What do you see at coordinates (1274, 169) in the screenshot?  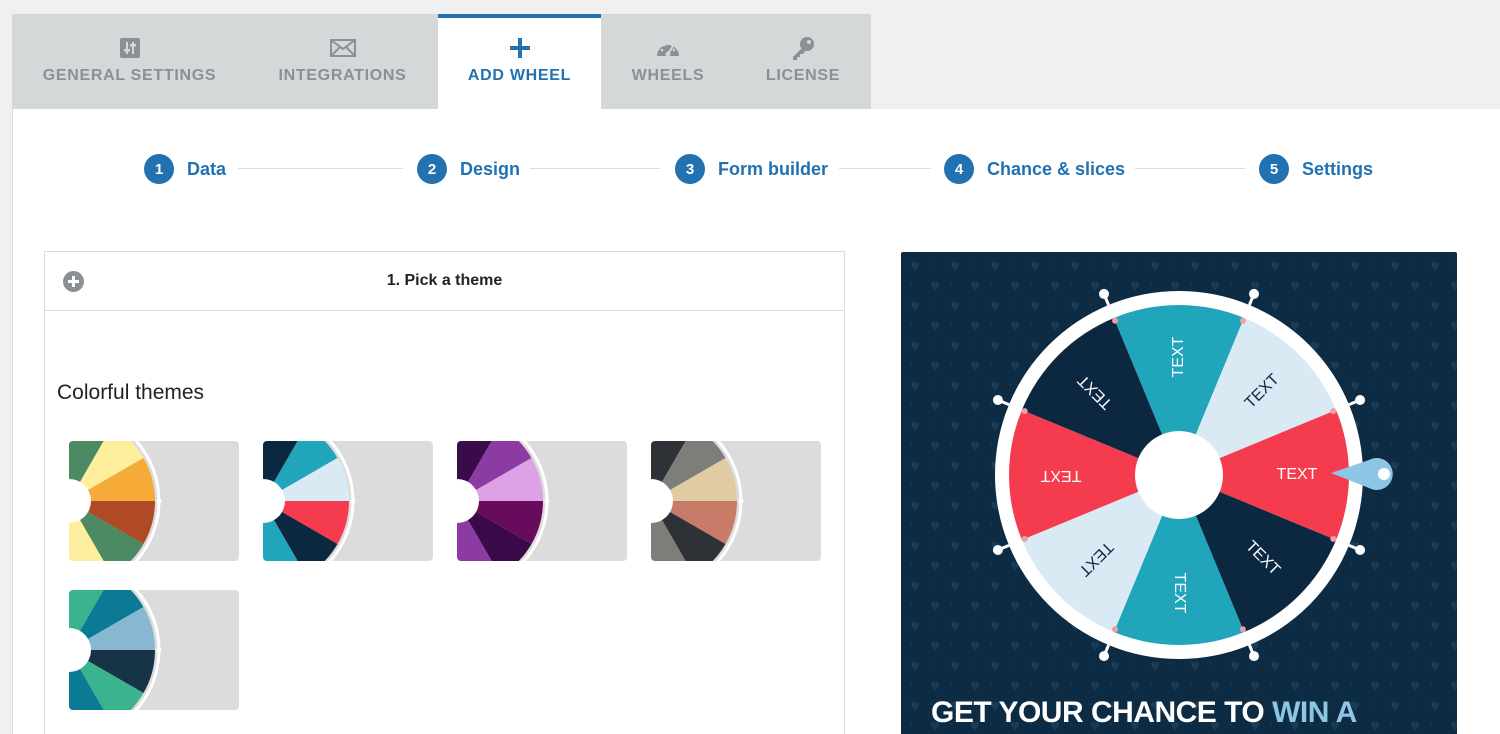 I see `step-number: 5` at bounding box center [1274, 169].